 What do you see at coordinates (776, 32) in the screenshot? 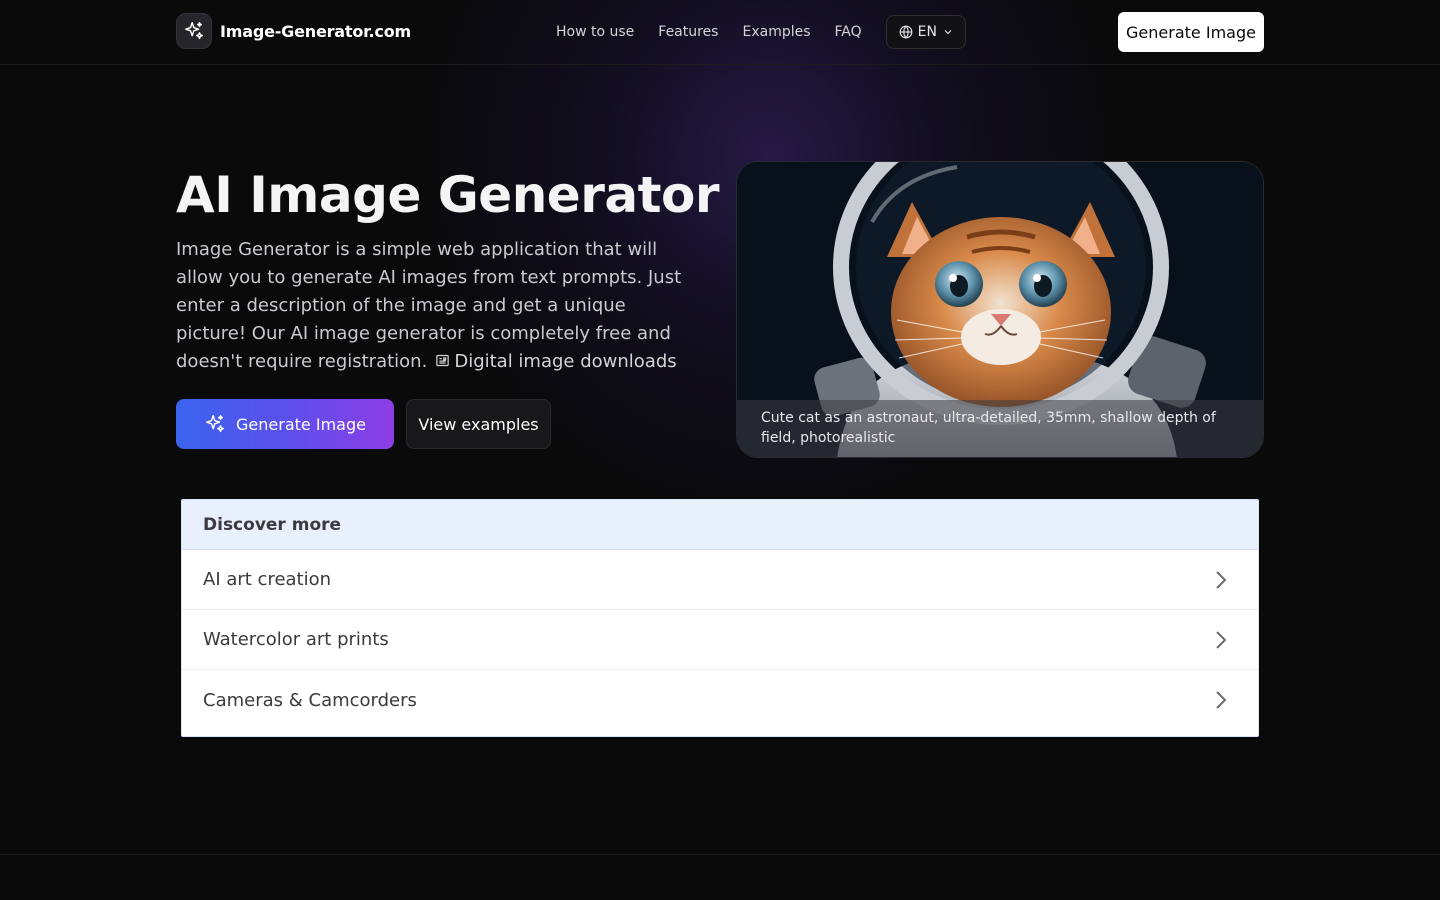
I see `nav-examples: Examples` at bounding box center [776, 32].